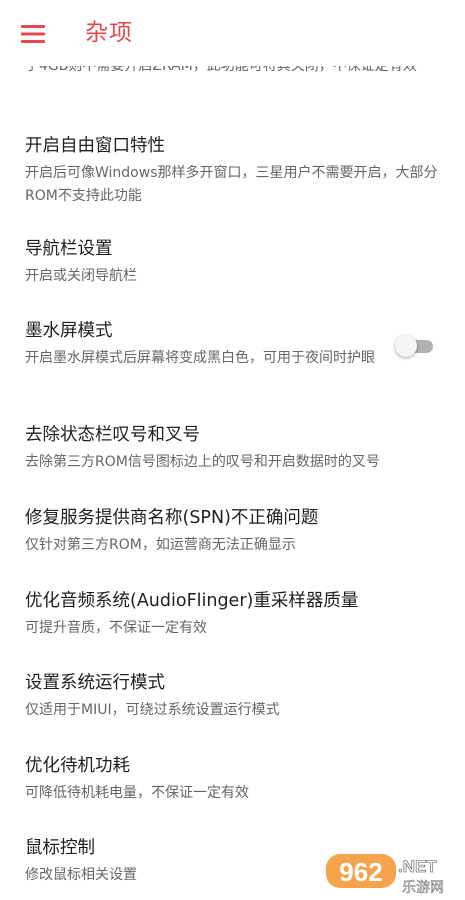  What do you see at coordinates (172, 518) in the screenshot?
I see `setting-title: 修复服务提供商名称(SPN)不正确问题` at bounding box center [172, 518].